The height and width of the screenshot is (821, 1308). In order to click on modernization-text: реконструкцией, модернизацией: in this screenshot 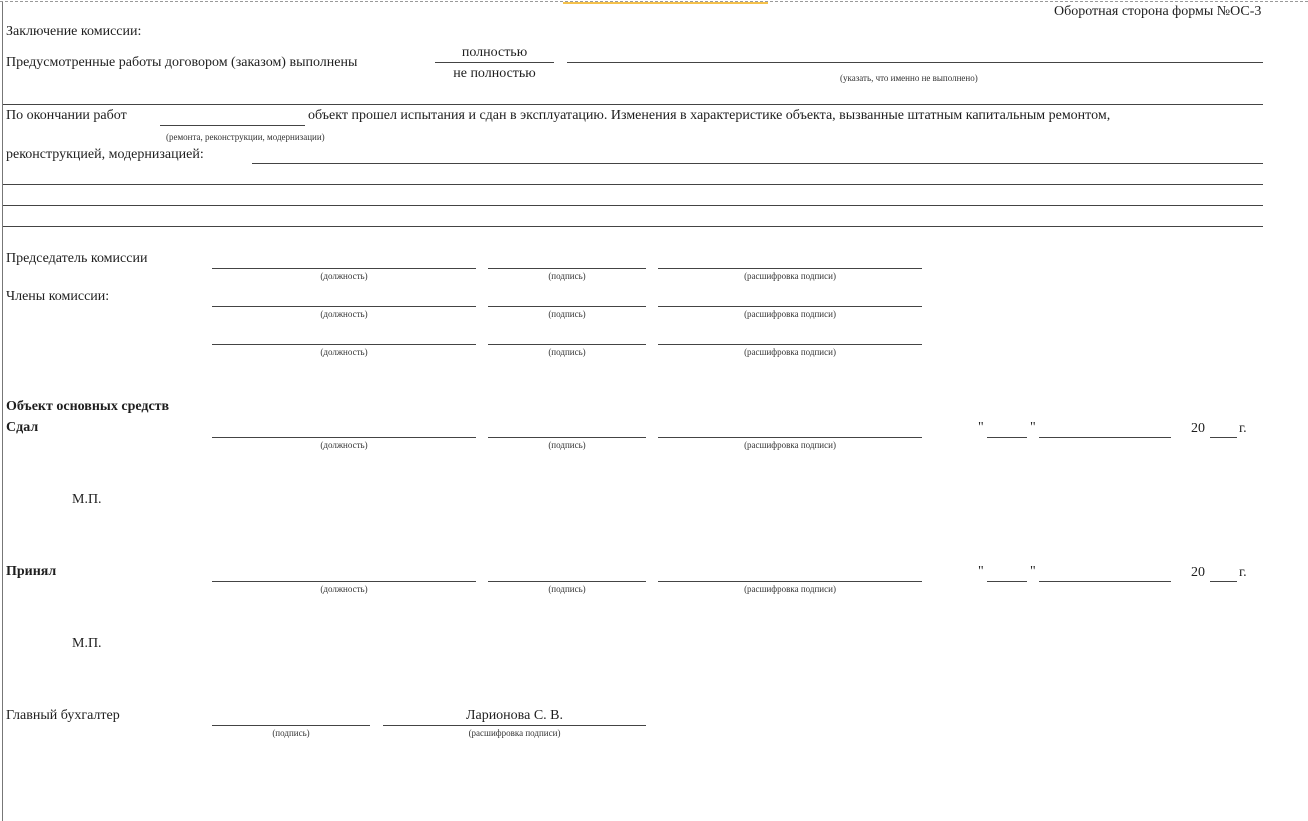, I will do `click(105, 154)`.